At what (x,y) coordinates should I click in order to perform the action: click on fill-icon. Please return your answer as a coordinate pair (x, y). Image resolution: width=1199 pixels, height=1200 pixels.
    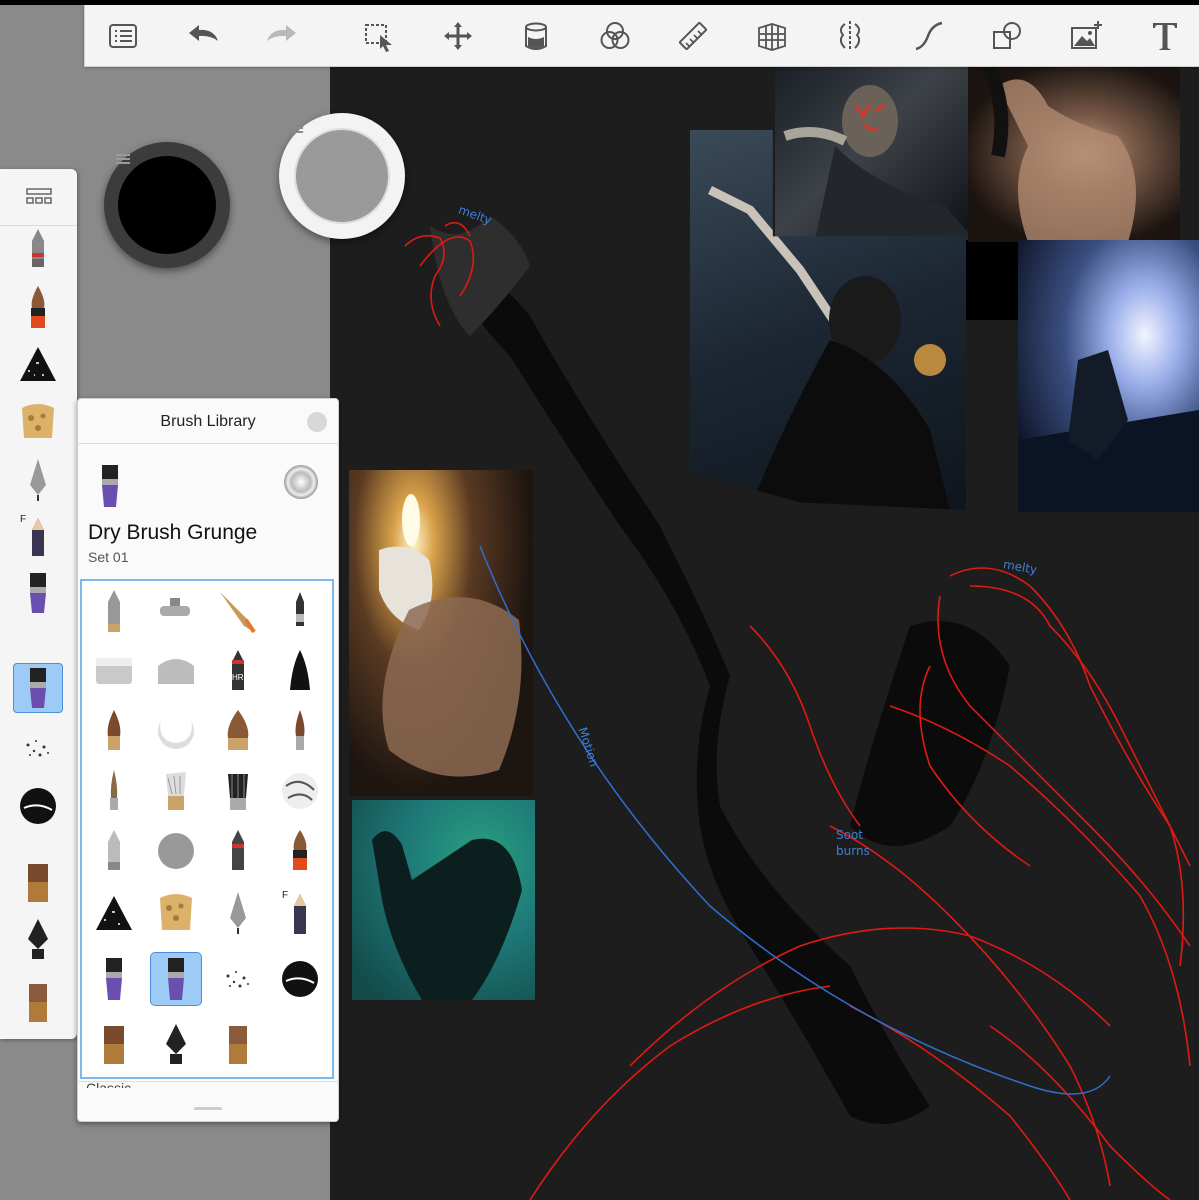
    Looking at the image, I should click on (536, 36).